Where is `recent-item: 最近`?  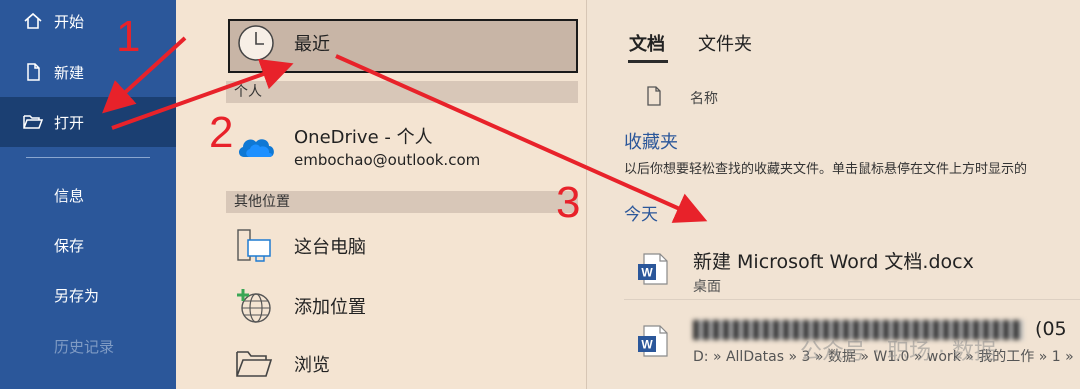
recent-item: 最近 is located at coordinates (283, 43).